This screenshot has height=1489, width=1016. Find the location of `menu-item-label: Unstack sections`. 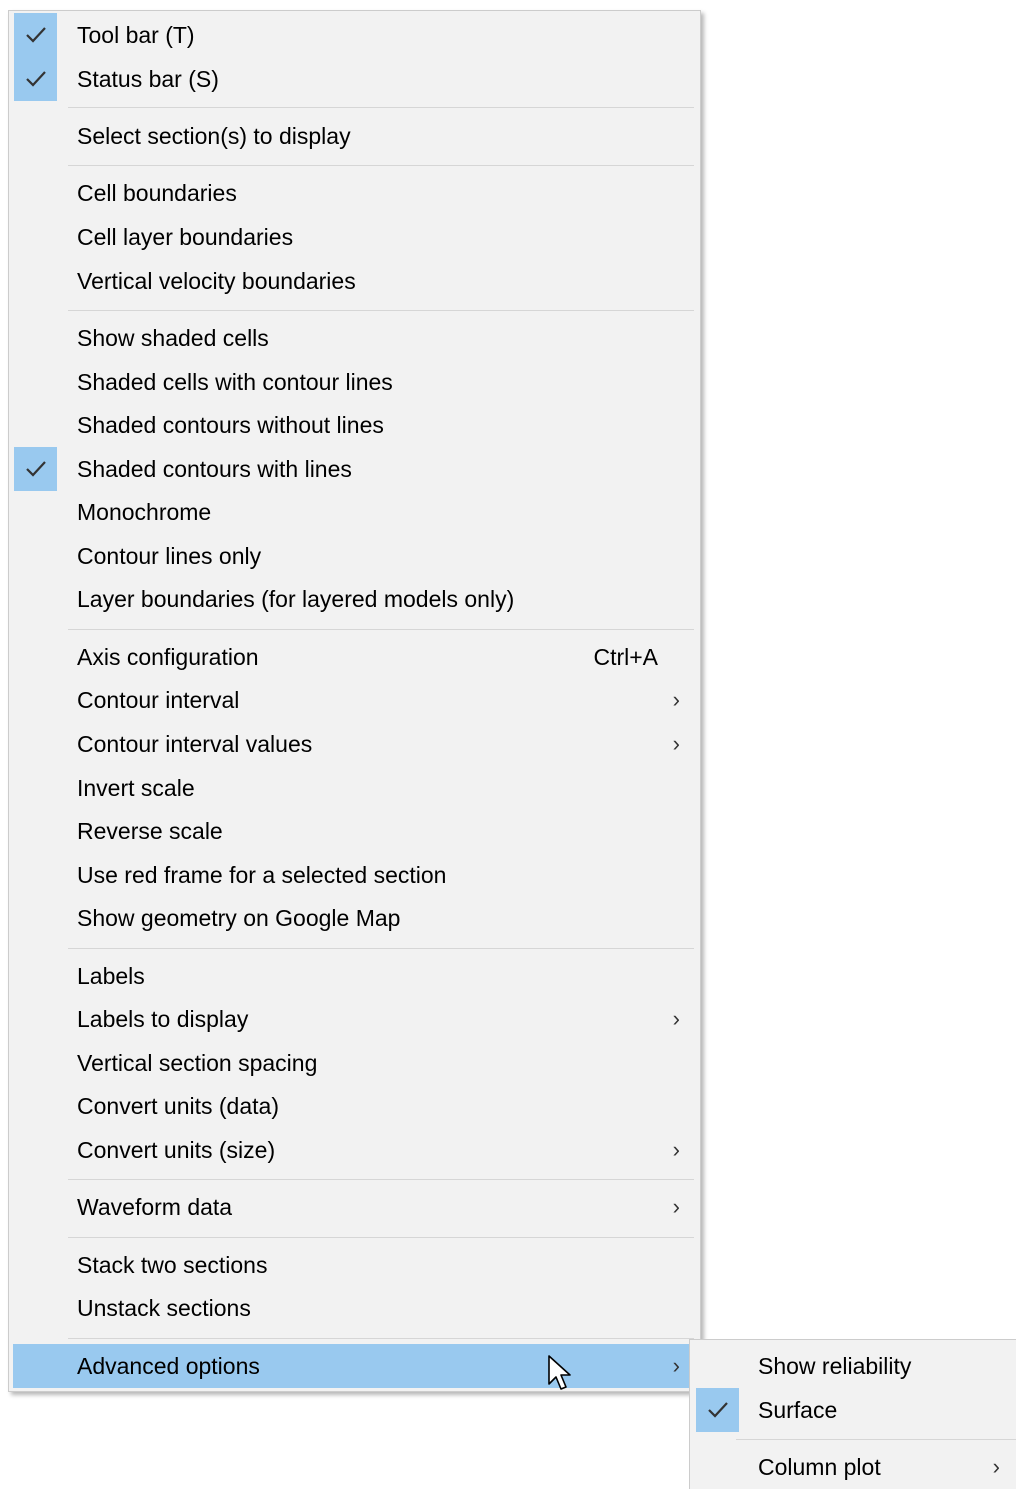

menu-item-label: Unstack sections is located at coordinates (164, 1308).